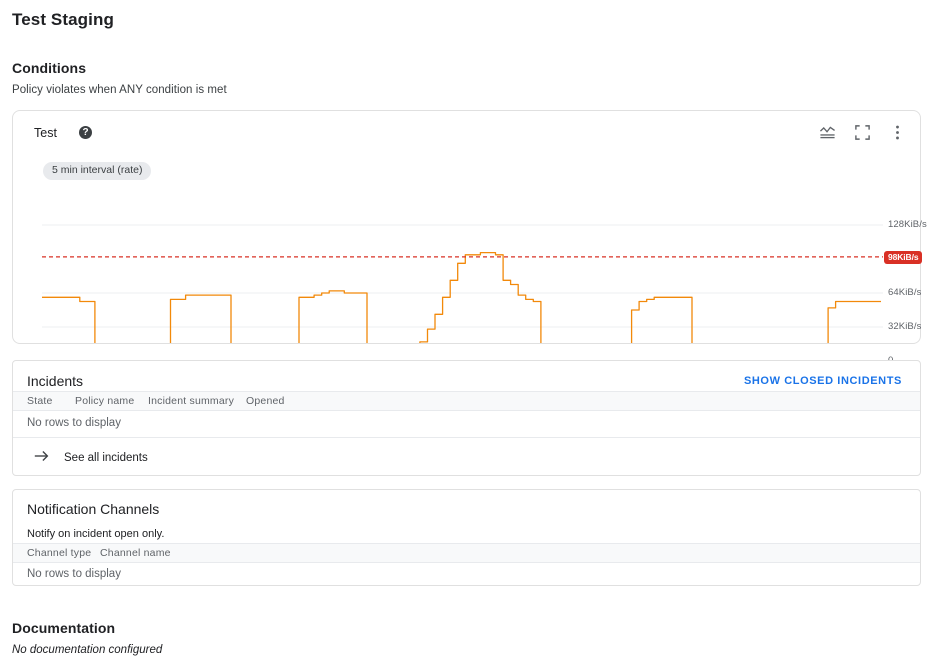 This screenshot has height=664, width=933. I want to click on fullscreen-icon, so click(862, 132).